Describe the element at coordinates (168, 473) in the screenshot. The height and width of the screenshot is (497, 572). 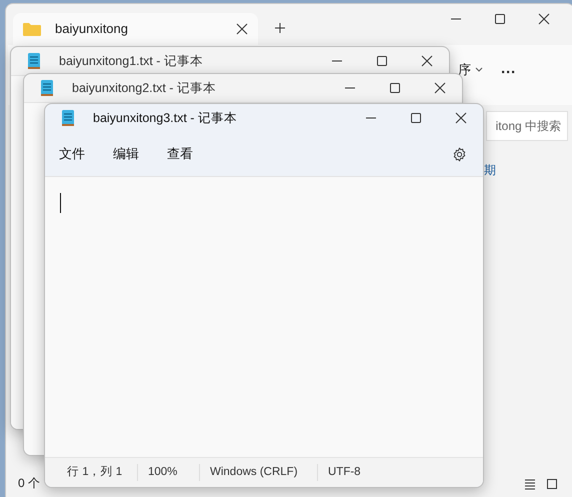
I see `status-text: 100%` at that location.